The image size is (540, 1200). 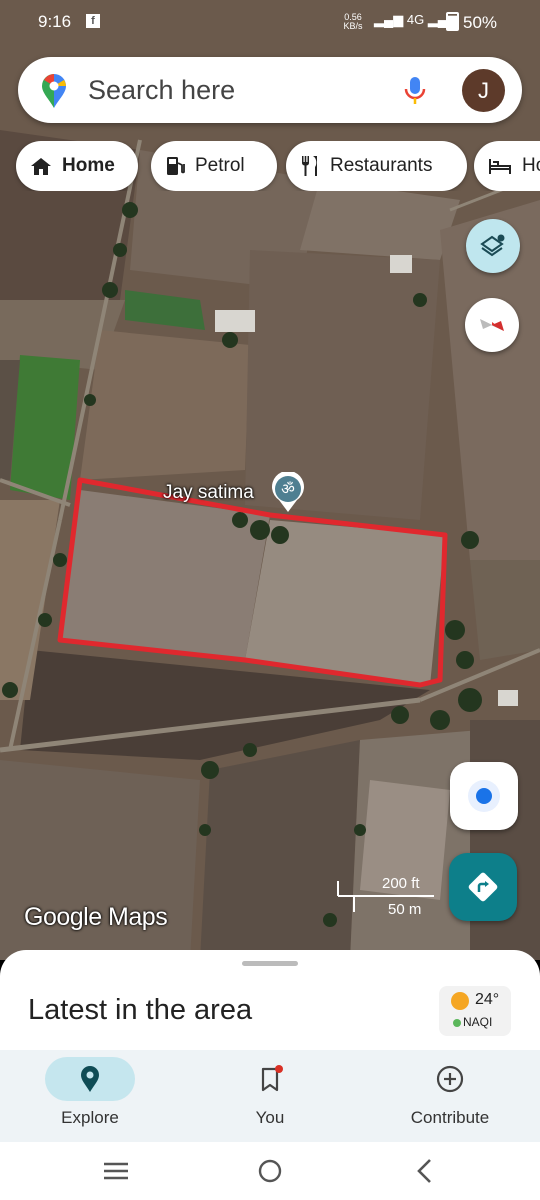 I want to click on aqi-status-dot, so click(x=457, y=1023).